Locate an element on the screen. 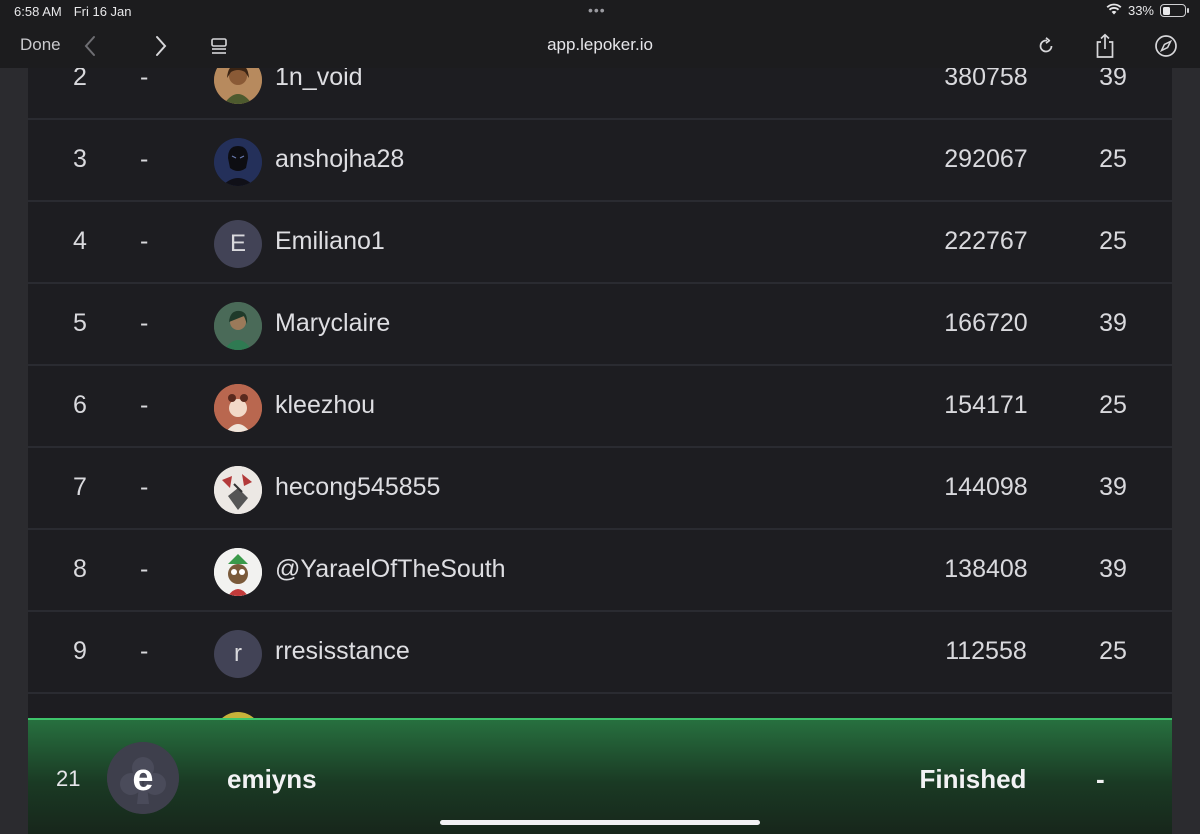 Image resolution: width=1200 pixels, height=834 pixels. row-score: 112558 is located at coordinates (986, 651).